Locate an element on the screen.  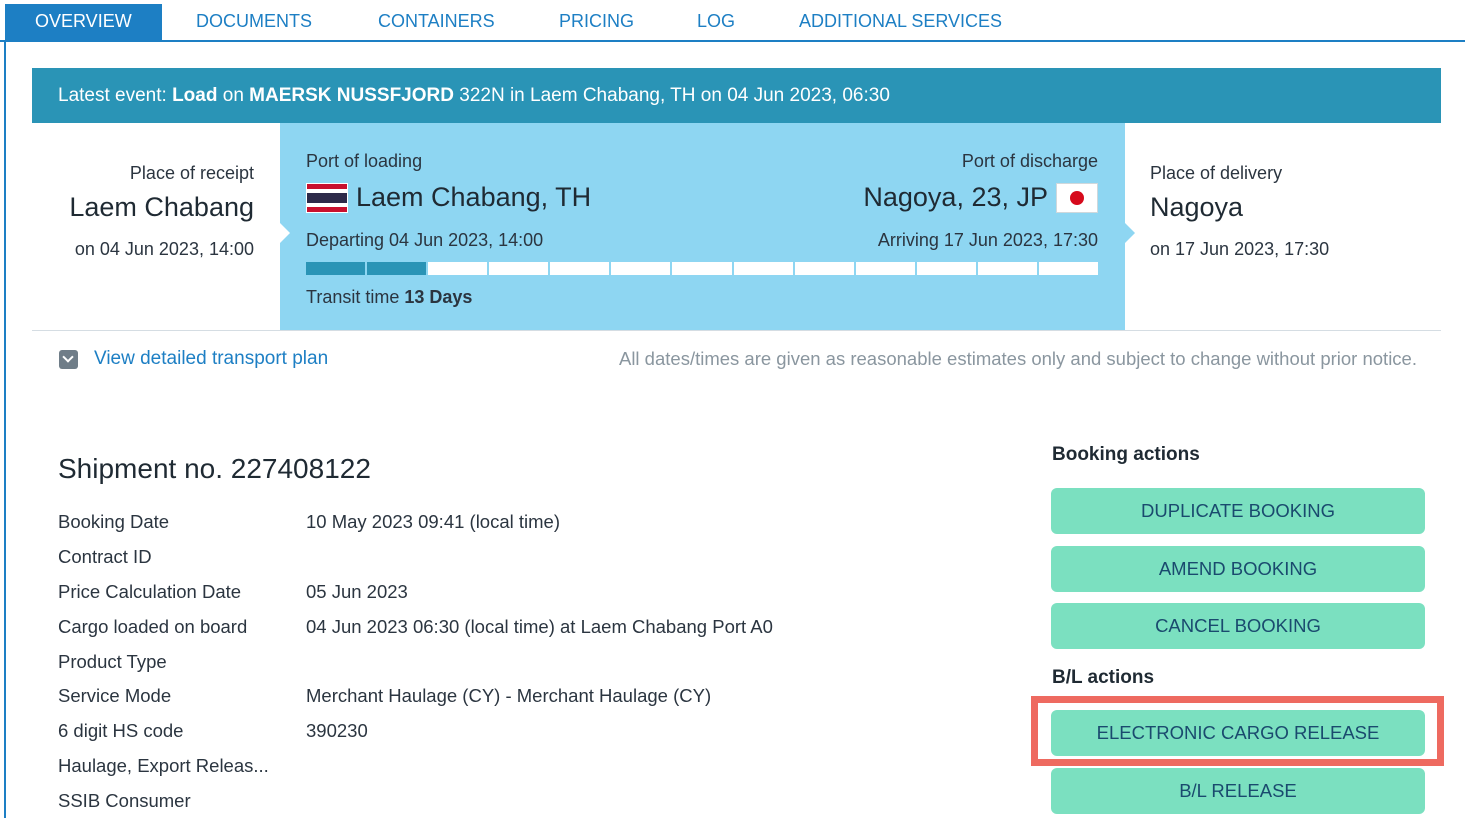
latest-event-prefix: Latest event: is located at coordinates (115, 95).